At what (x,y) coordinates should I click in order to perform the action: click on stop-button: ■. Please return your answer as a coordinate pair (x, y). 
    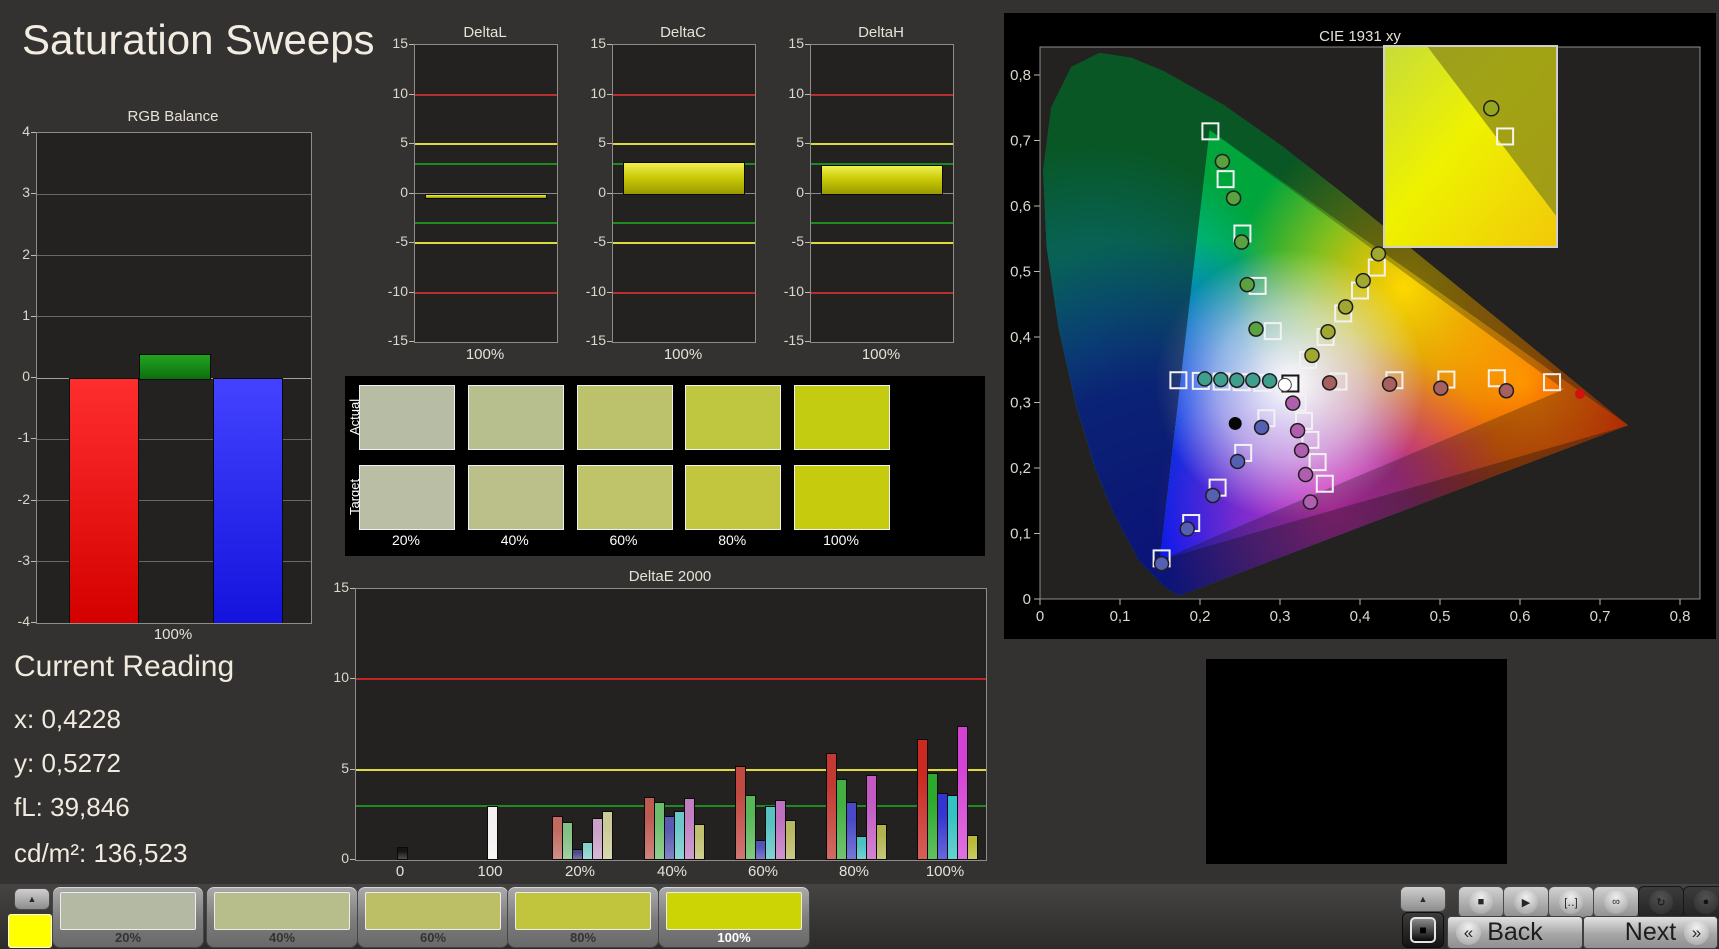
    Looking at the image, I should click on (1481, 902).